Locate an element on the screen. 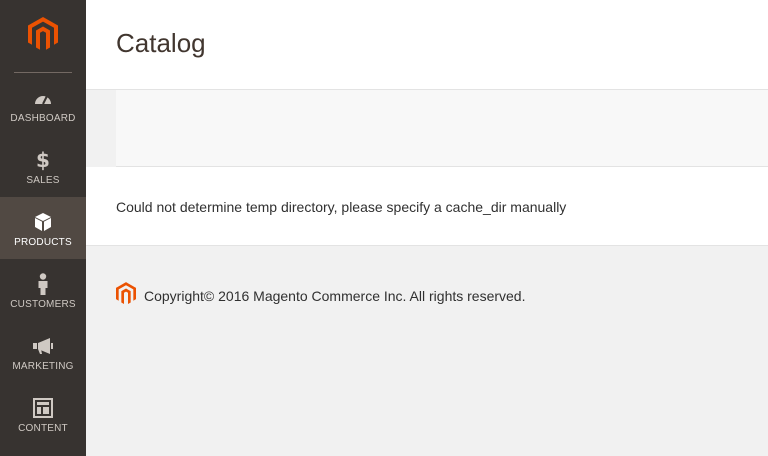  logo-area is located at coordinates (43, 36).